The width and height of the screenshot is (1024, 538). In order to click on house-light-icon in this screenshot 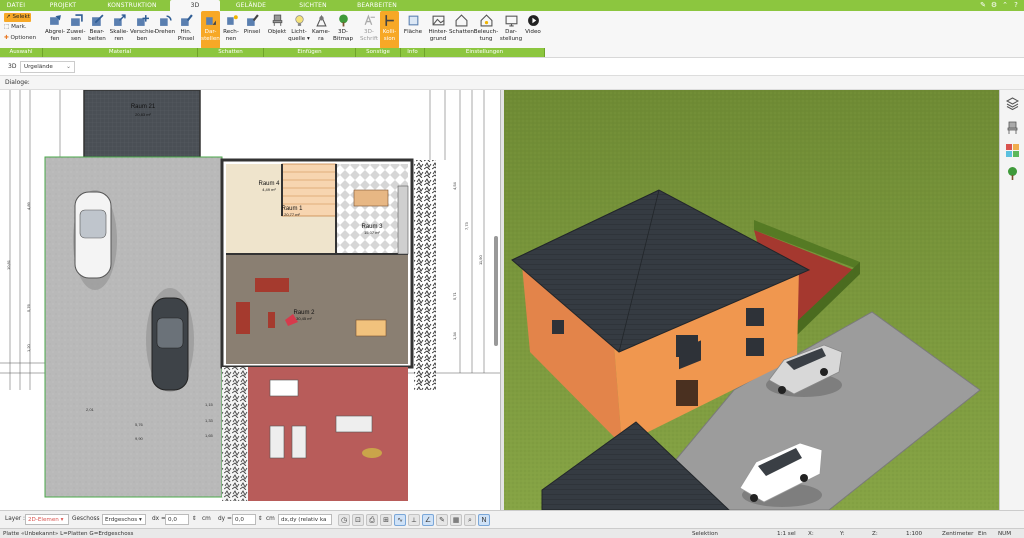, I will do `click(486, 20)`.